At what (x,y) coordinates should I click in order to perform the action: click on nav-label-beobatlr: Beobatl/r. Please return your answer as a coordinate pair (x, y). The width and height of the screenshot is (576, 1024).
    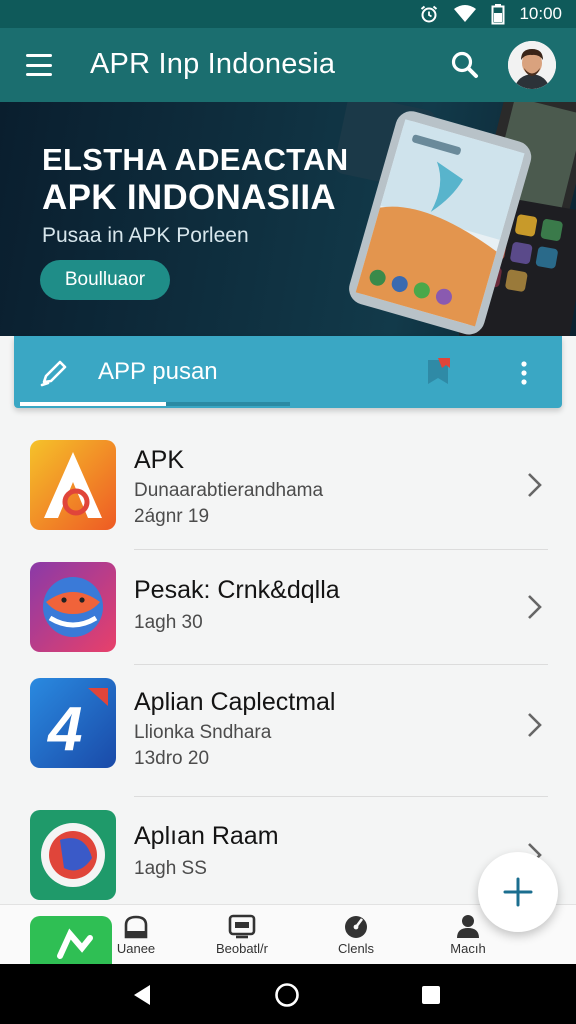
    Looking at the image, I should click on (242, 948).